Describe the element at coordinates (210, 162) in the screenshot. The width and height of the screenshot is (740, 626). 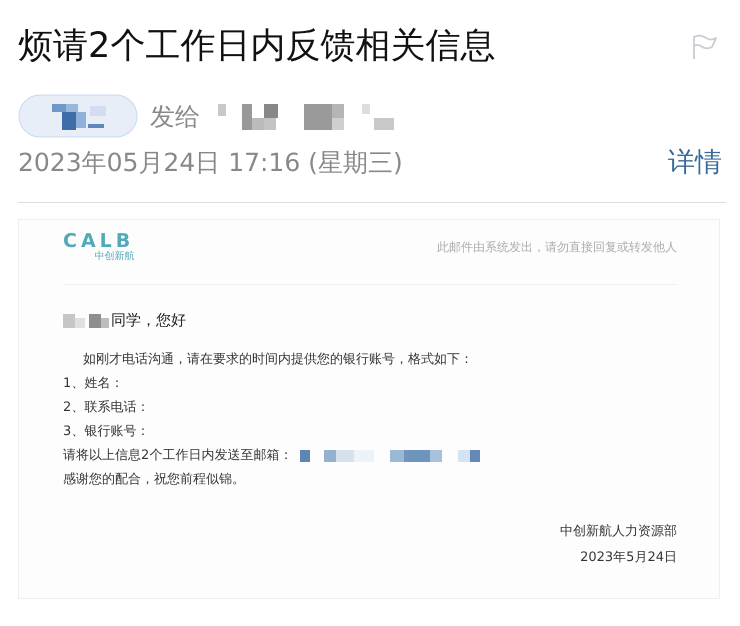
I see `sent-date: 2023年05月24日 17:16 (星期三)` at that location.